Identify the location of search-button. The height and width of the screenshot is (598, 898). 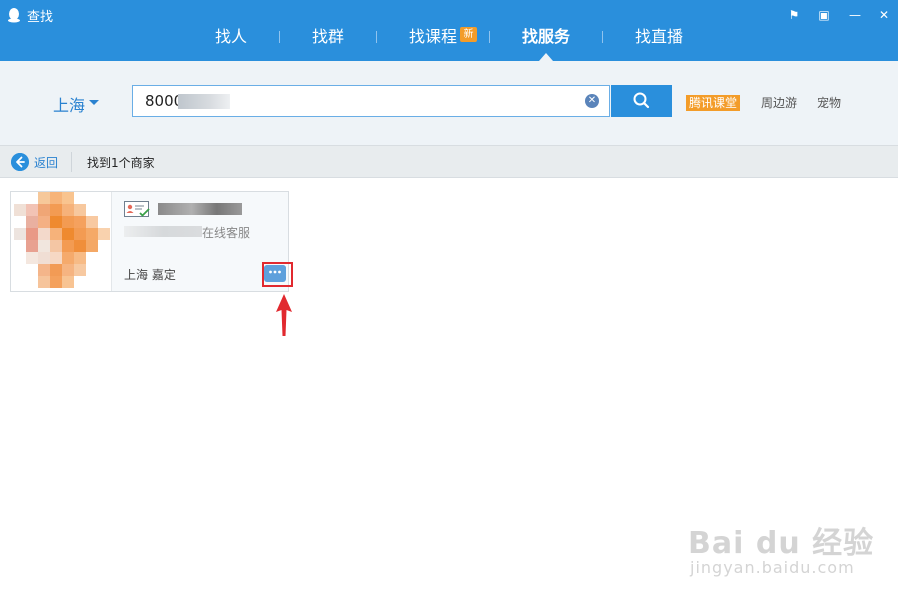
(641, 101).